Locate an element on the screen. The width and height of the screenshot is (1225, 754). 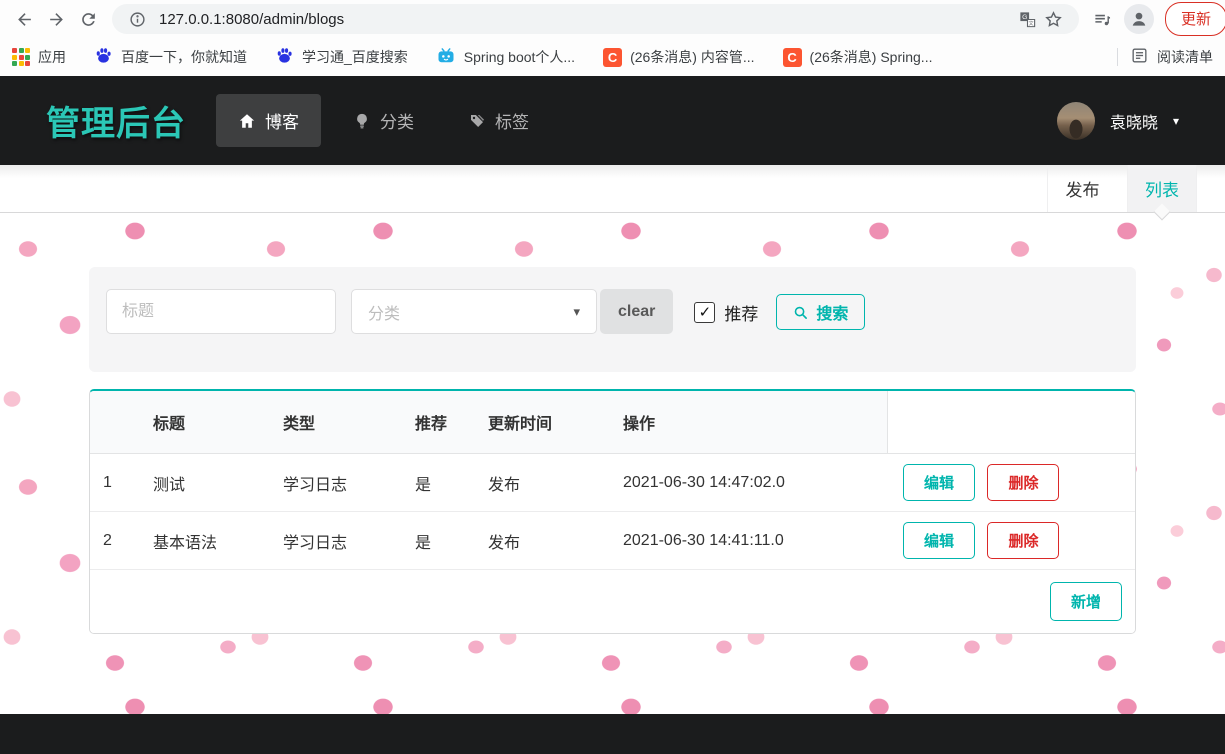
table-header-row: 标题 类型 推荐 更新时间 操作 is located at coordinates (612, 422).